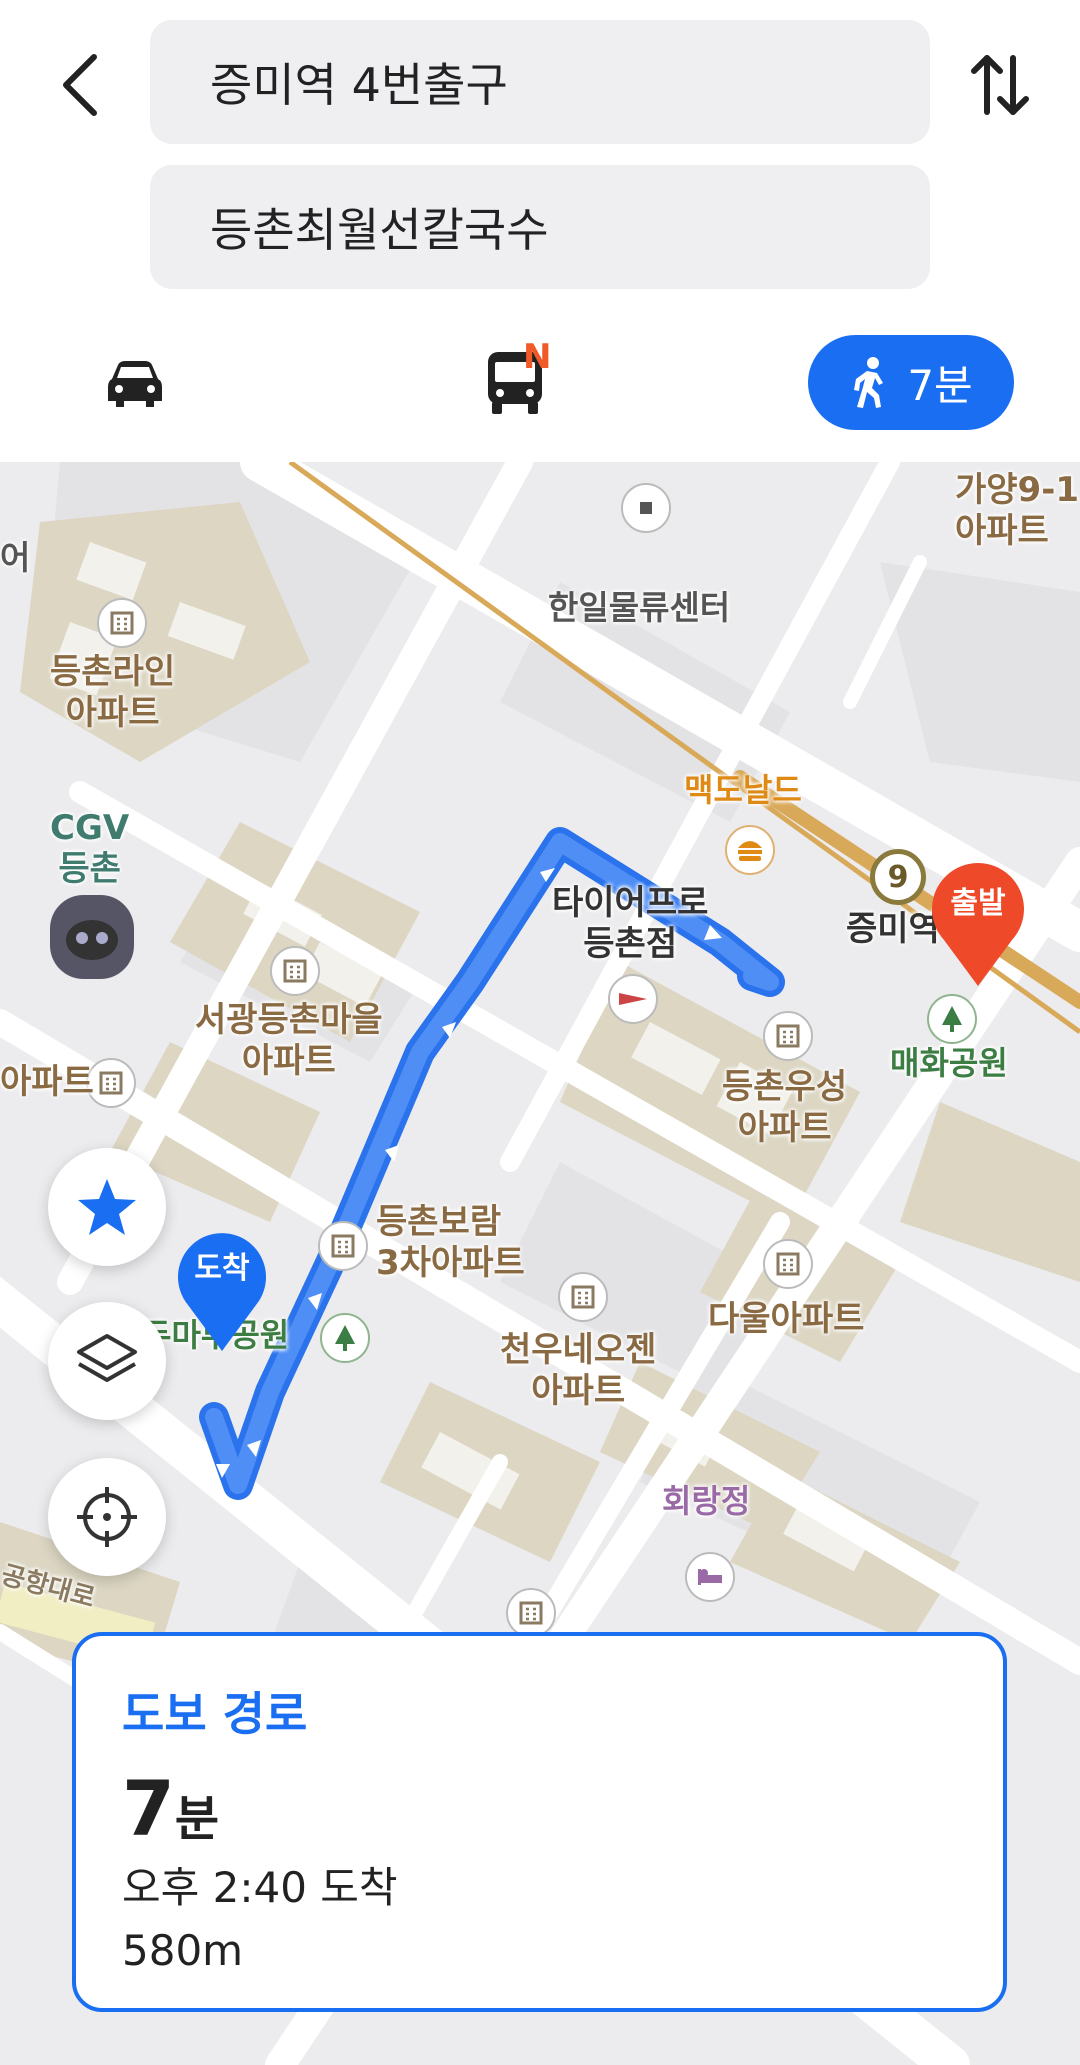  I want to click on cgv-mascot-icon, so click(92, 937).